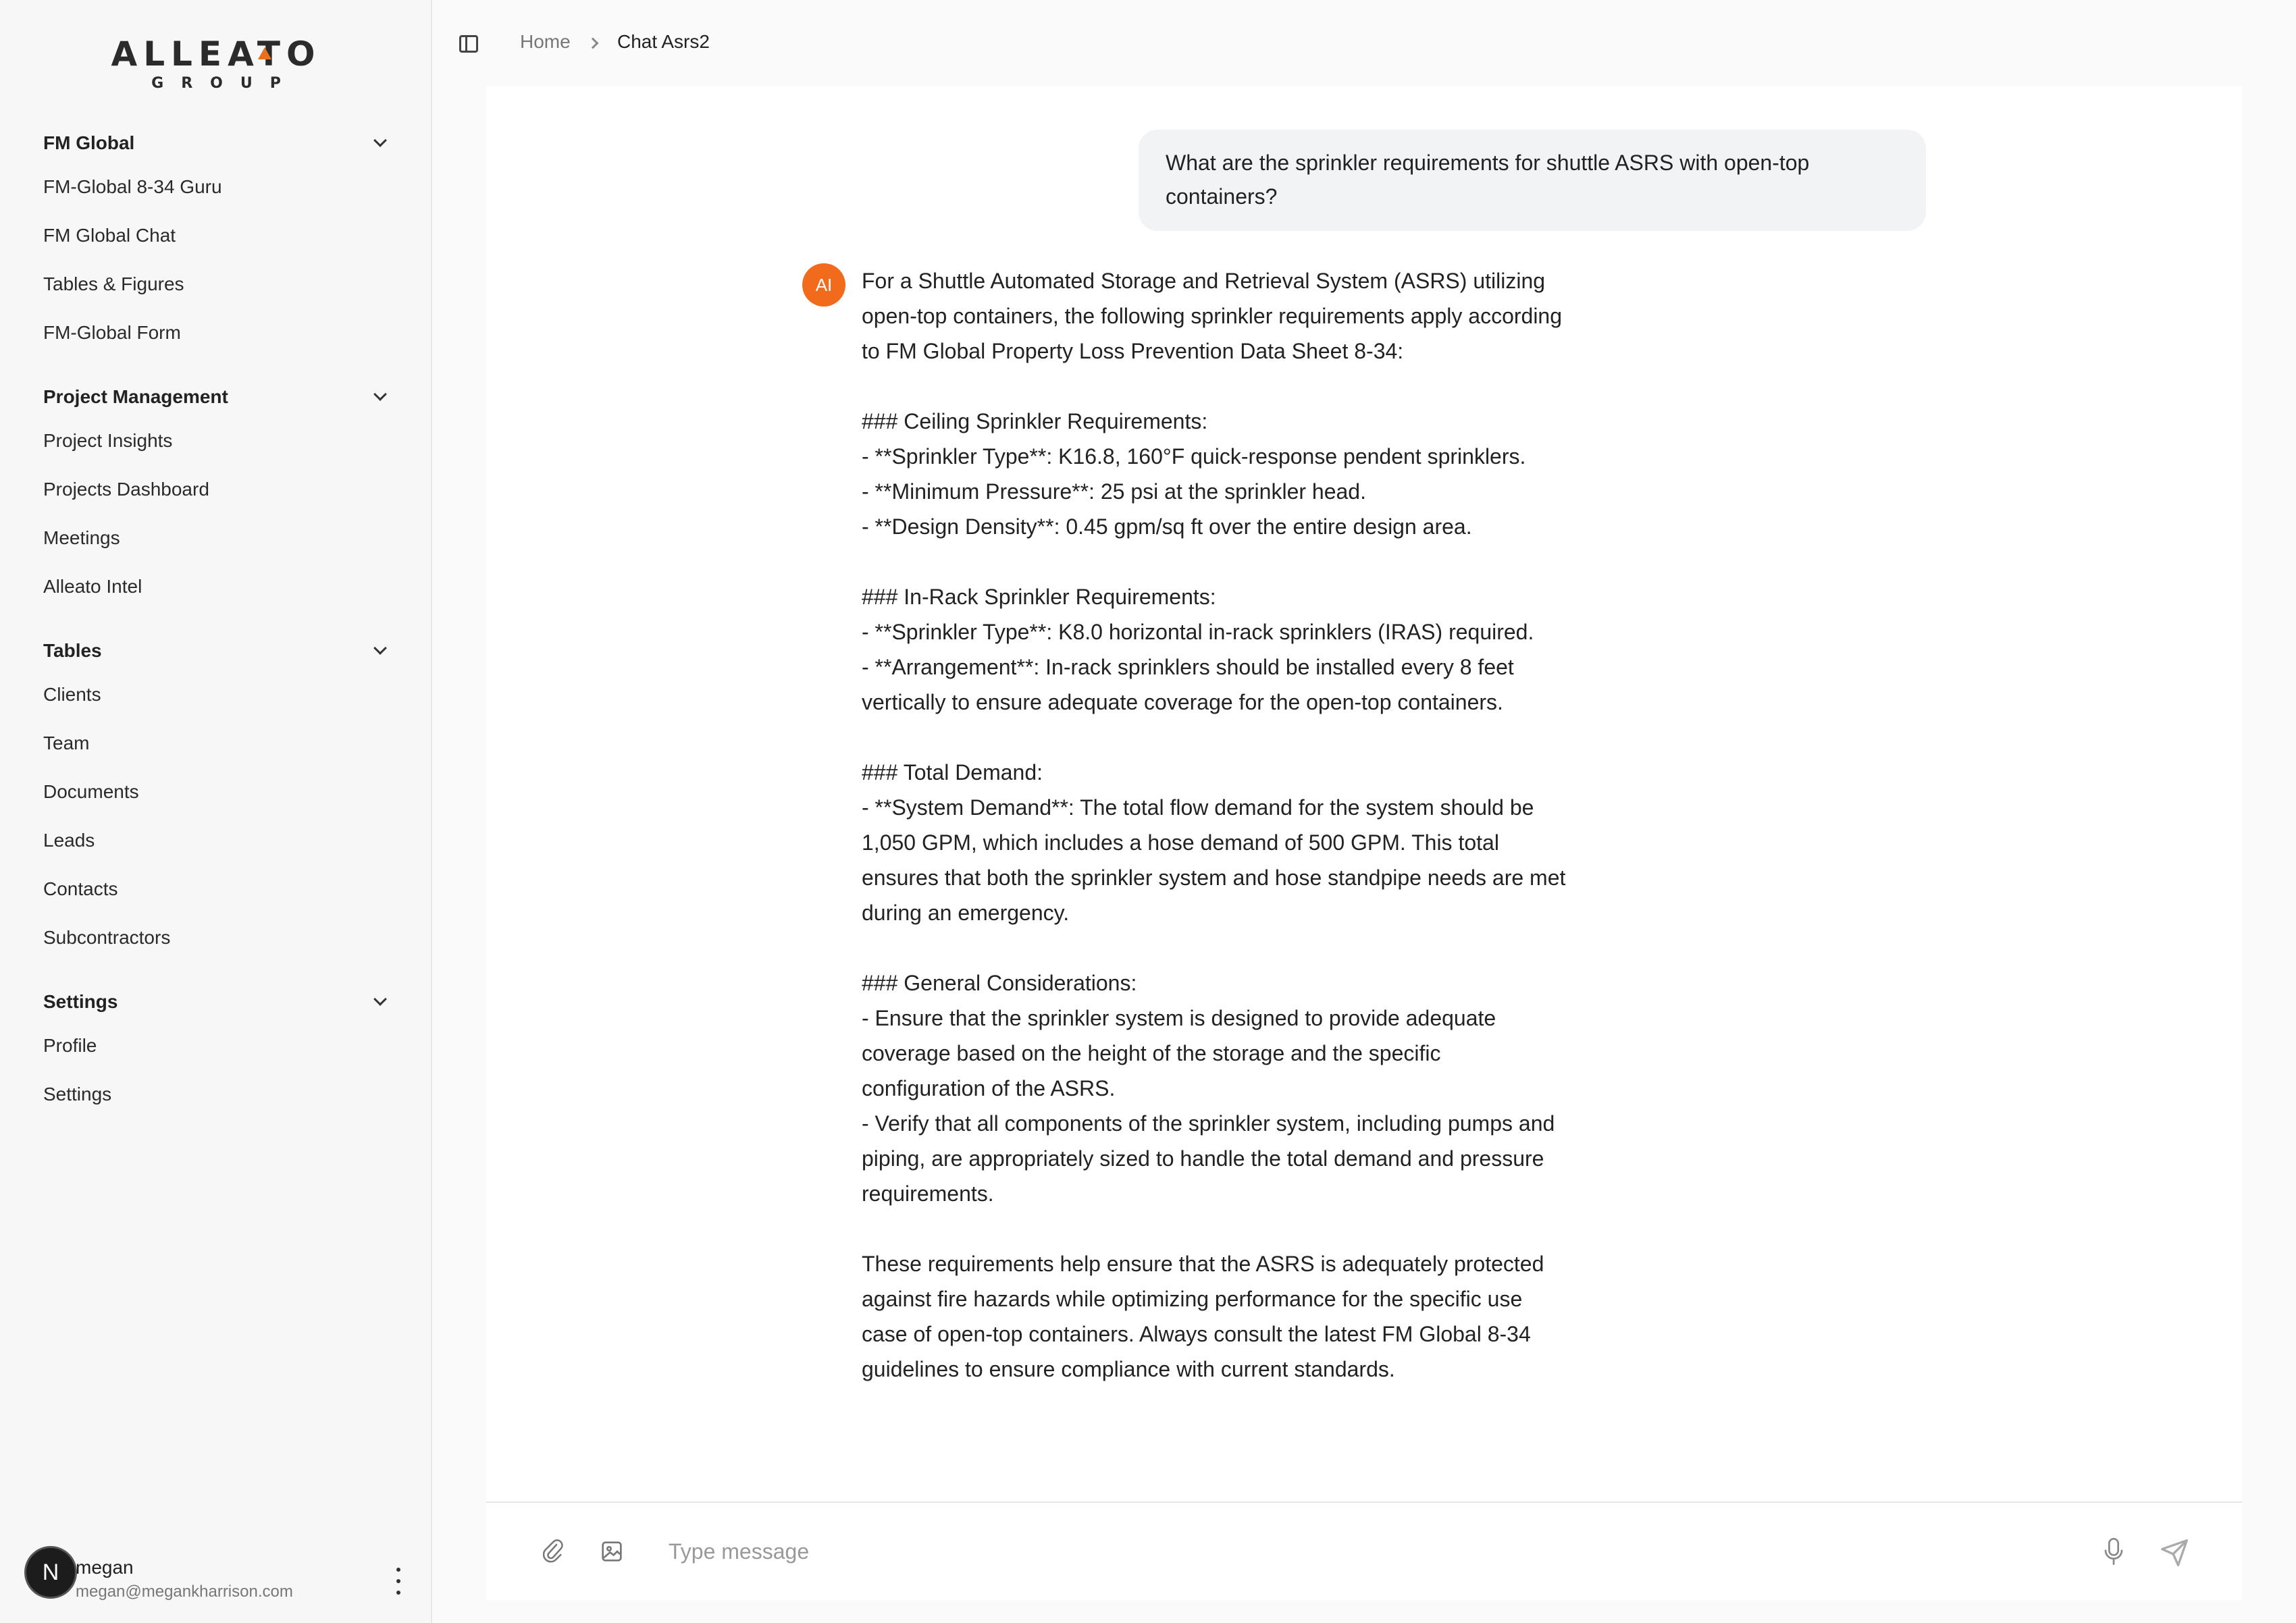 The image size is (2296, 1623). Describe the element at coordinates (398, 1581) in the screenshot. I see `more-options-icon` at that location.